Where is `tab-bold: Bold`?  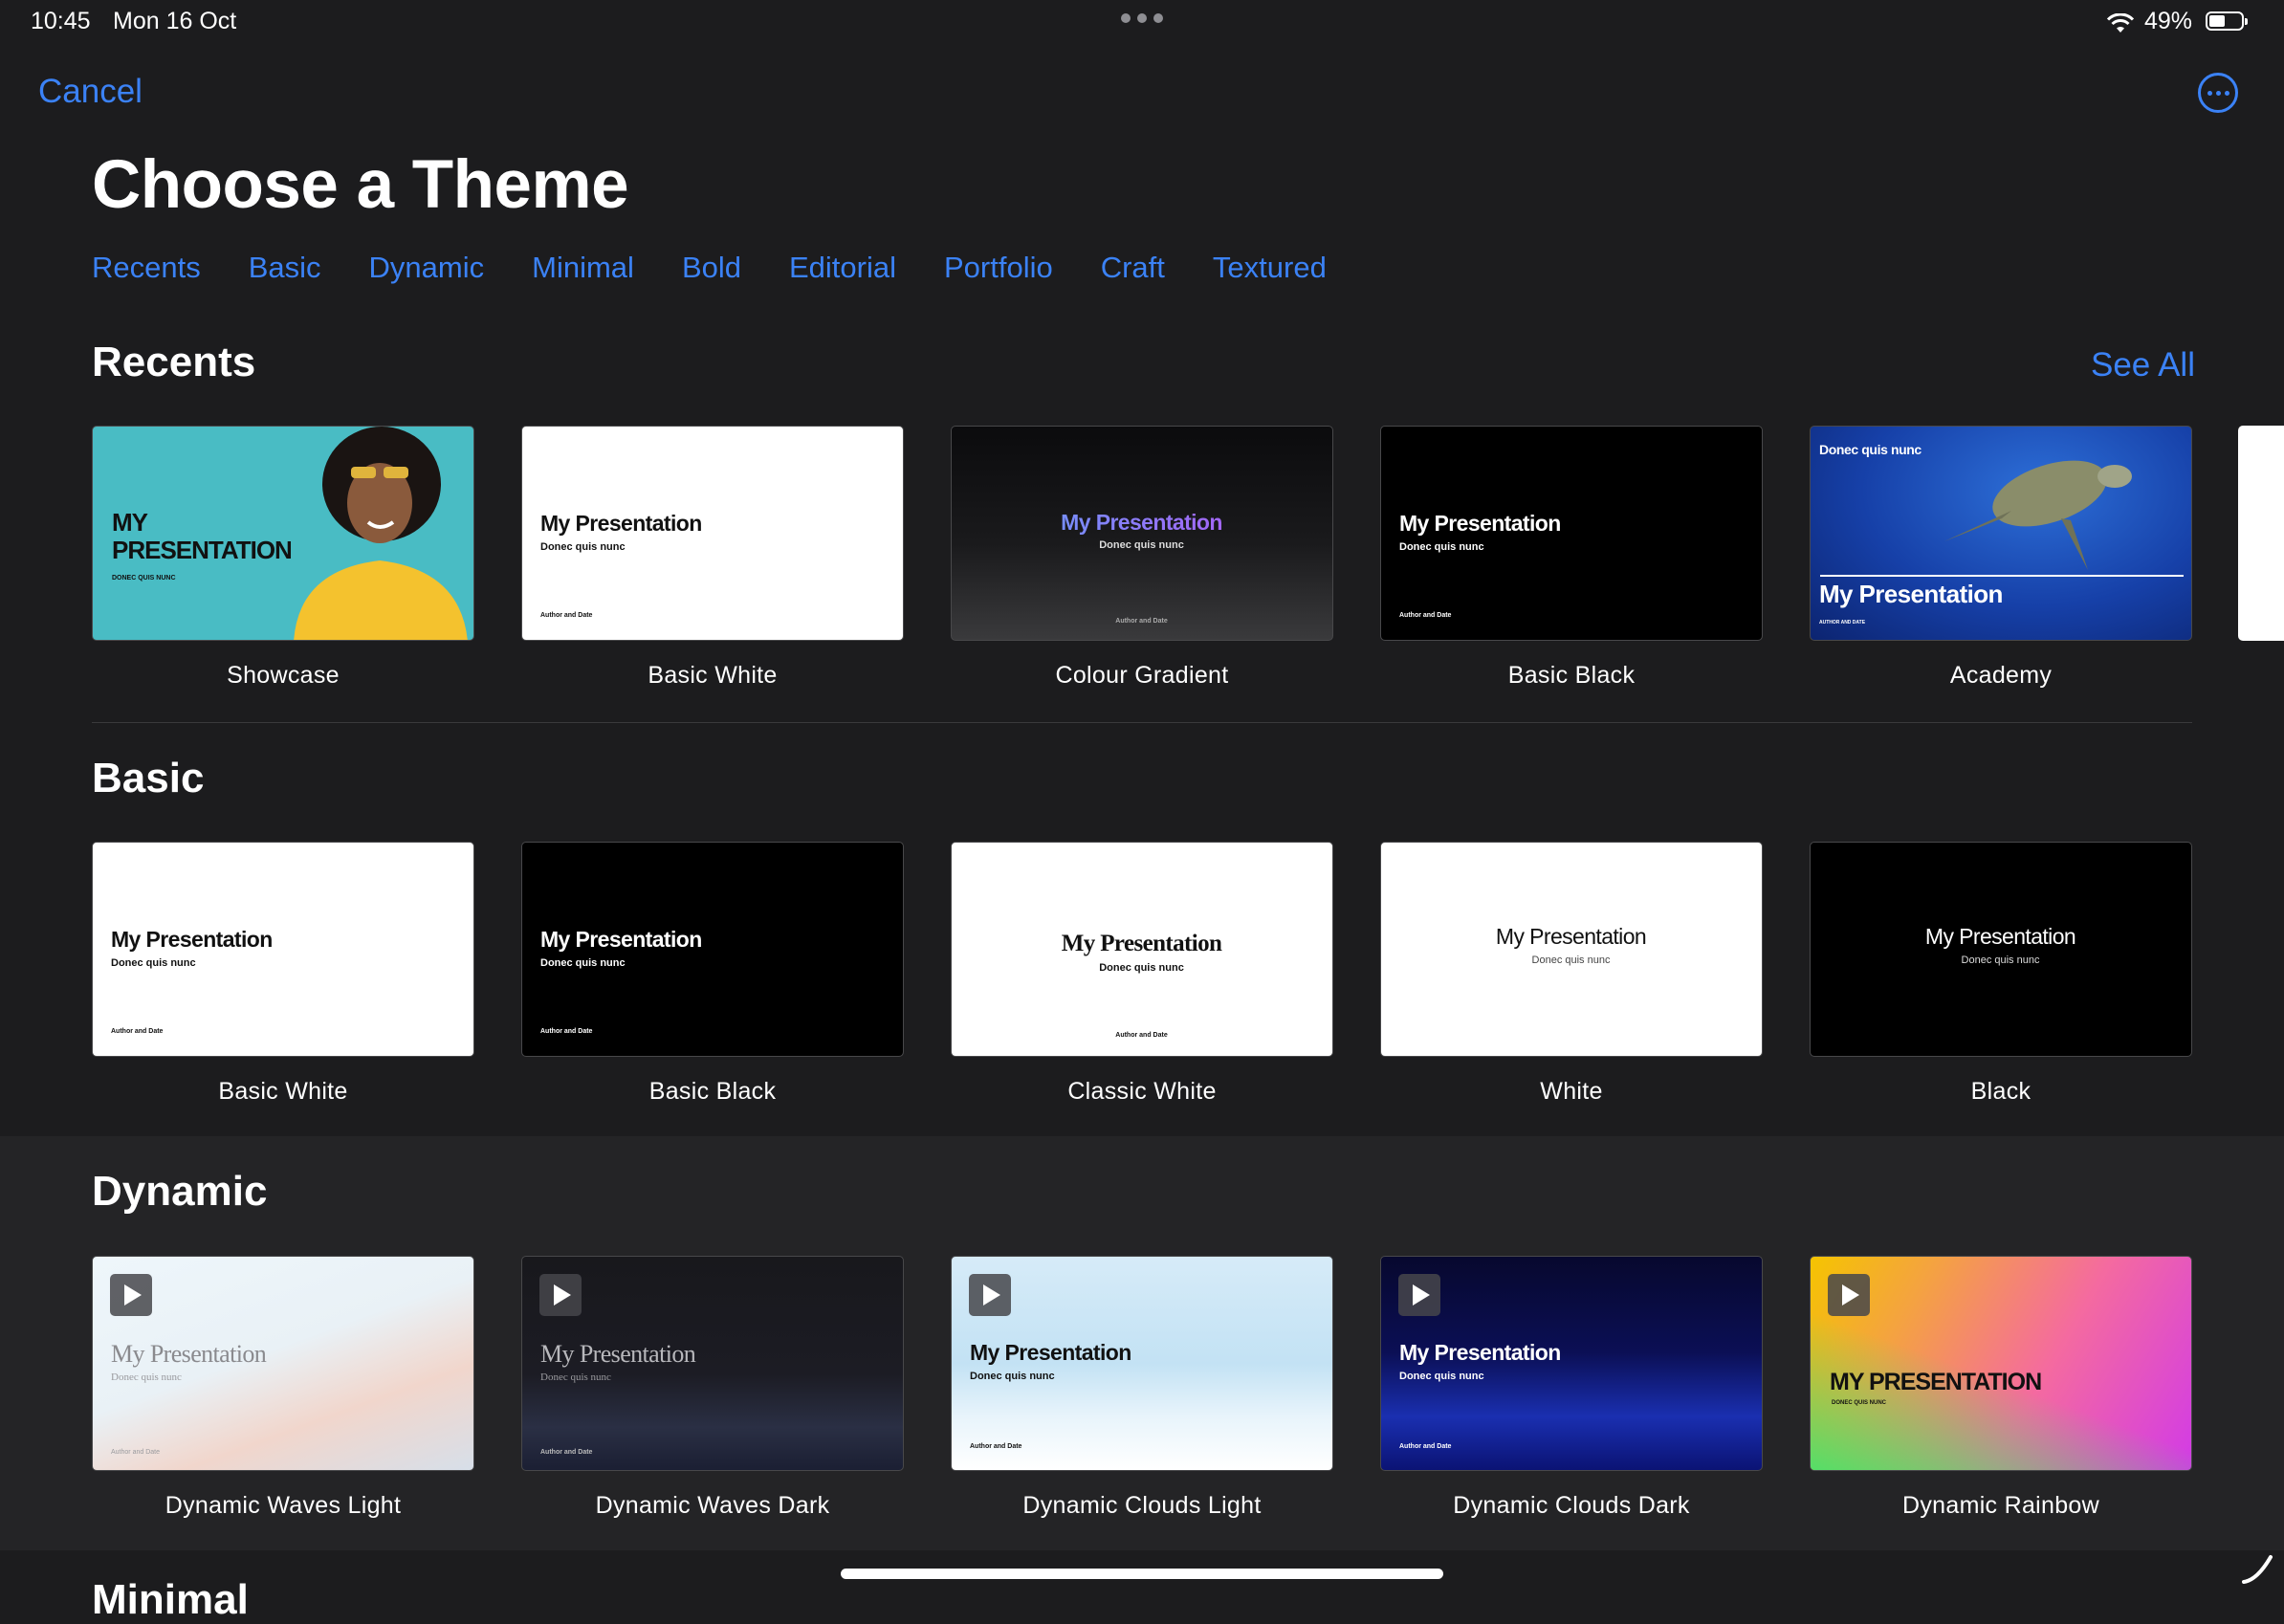 tab-bold: Bold is located at coordinates (711, 268).